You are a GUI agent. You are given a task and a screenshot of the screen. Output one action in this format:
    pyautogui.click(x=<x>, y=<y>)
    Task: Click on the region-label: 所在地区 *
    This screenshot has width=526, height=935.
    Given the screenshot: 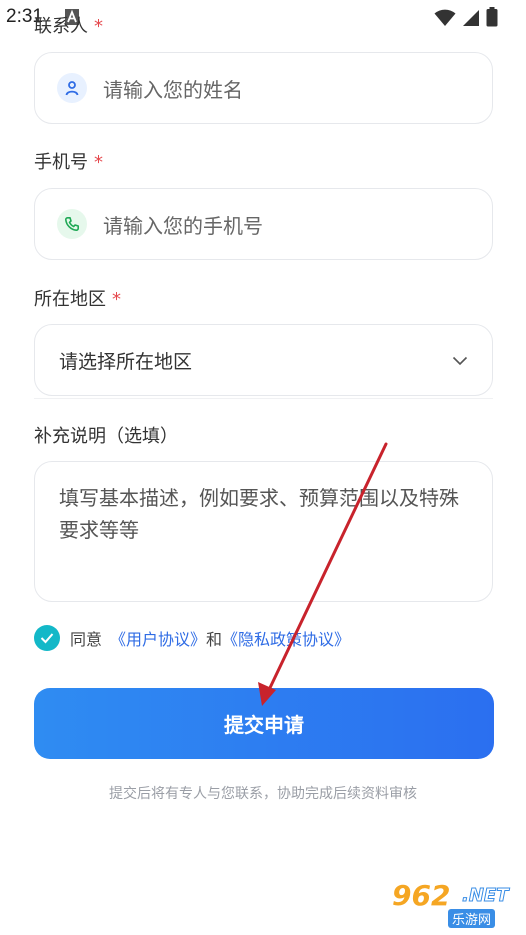 What is the action you would take?
    pyautogui.click(x=77, y=298)
    